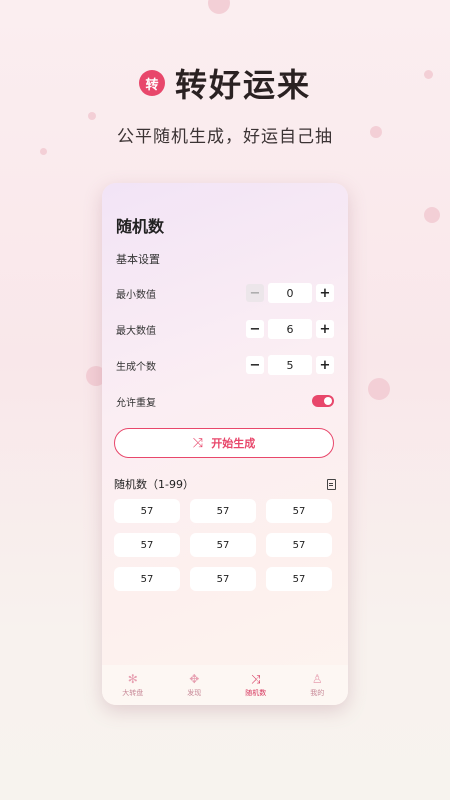  I want to click on results-title: 随机数（1-99）, so click(154, 484).